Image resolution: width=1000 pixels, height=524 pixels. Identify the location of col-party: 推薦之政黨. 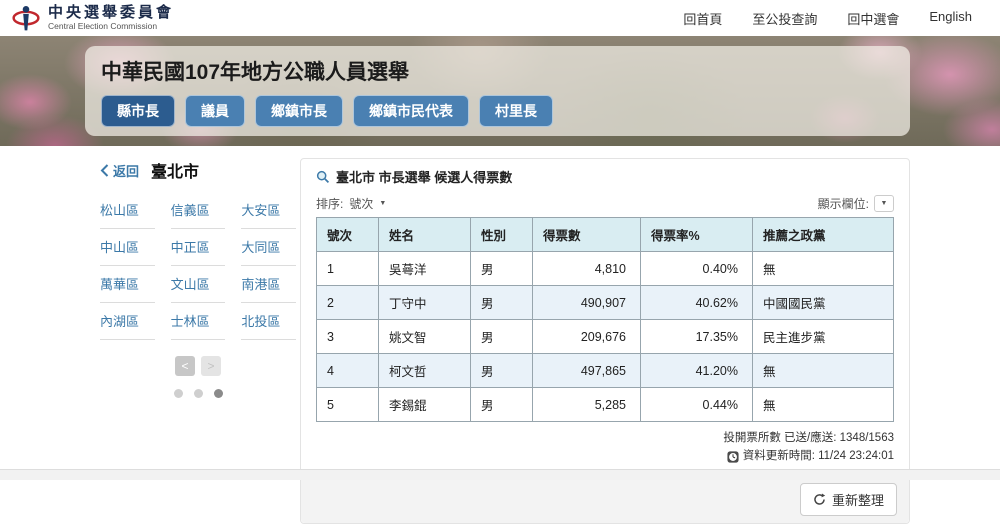
(823, 234).